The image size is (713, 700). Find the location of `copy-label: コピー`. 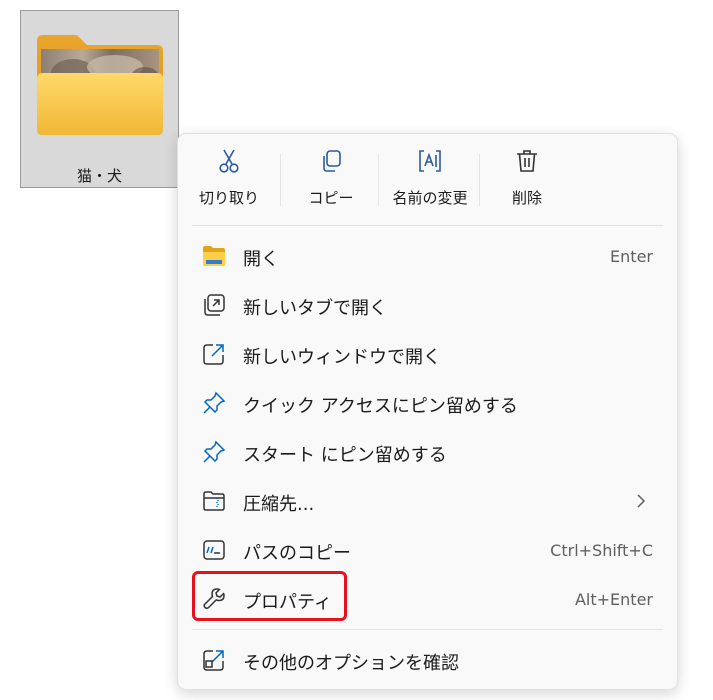

copy-label: コピー is located at coordinates (331, 198).